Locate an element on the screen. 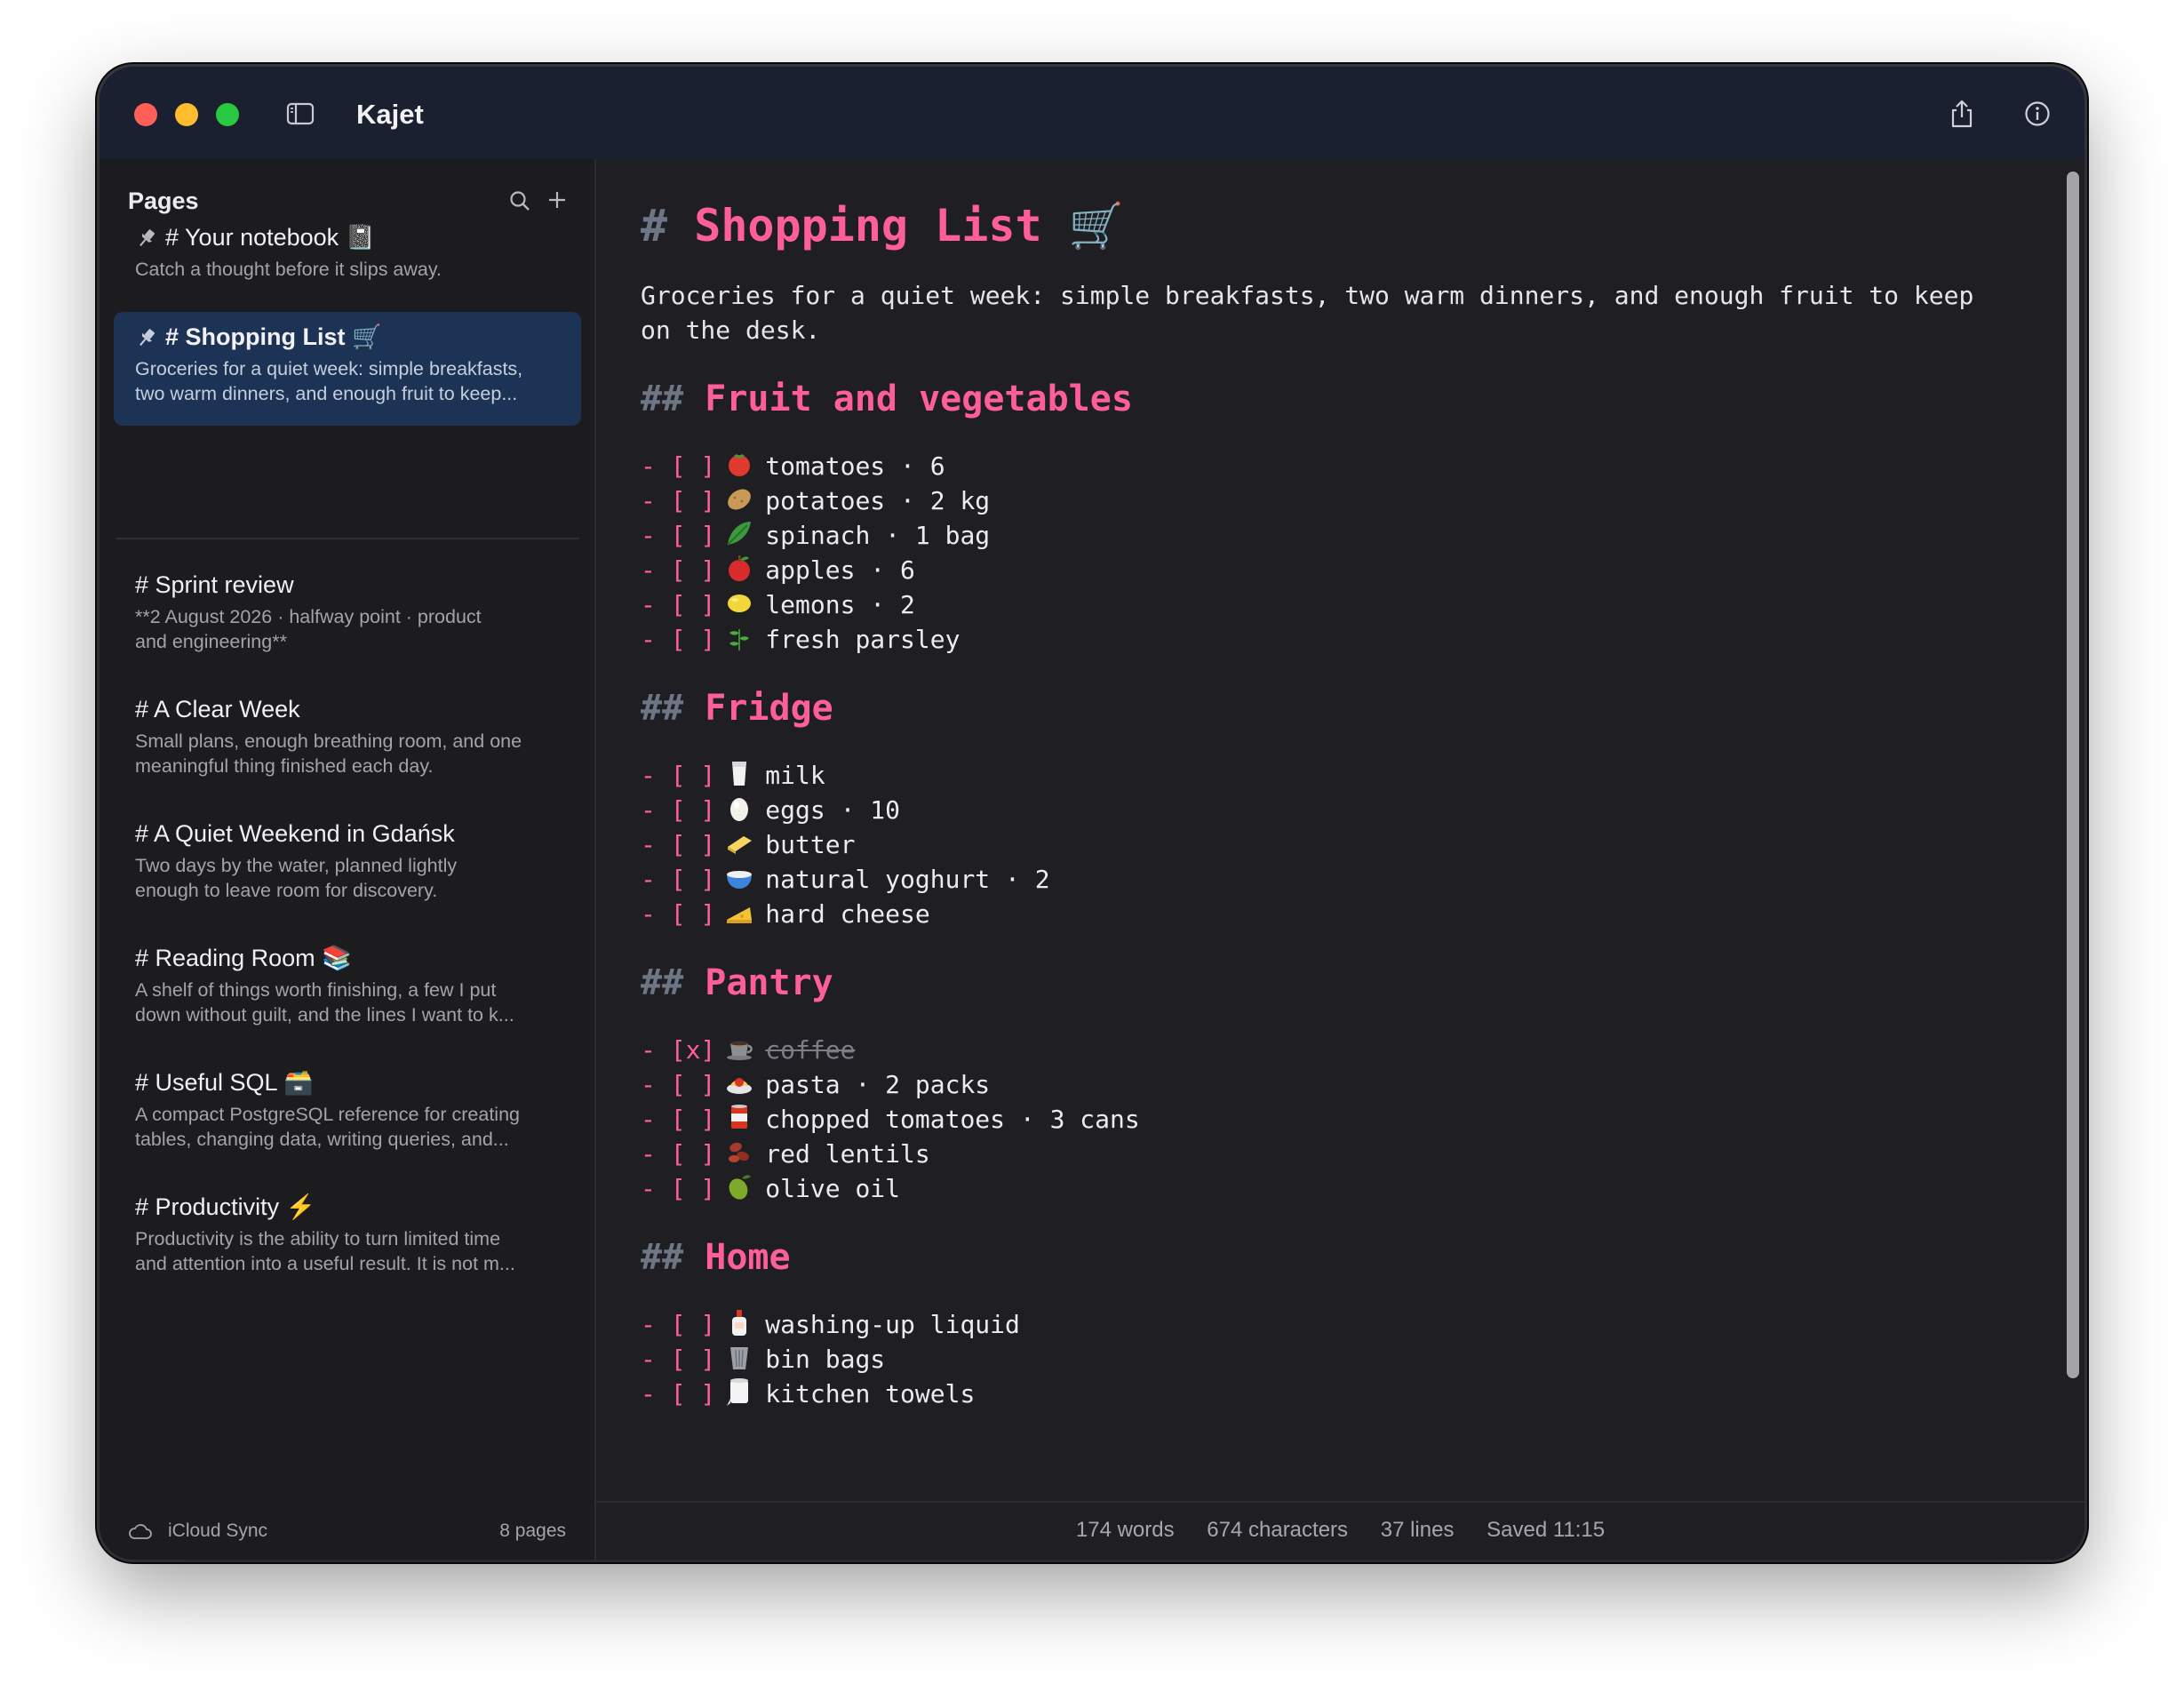 Image resolution: width=2184 pixels, height=1692 pixels. checklist-item: - [ ] tomatoes · 6 is located at coordinates (1323, 466).